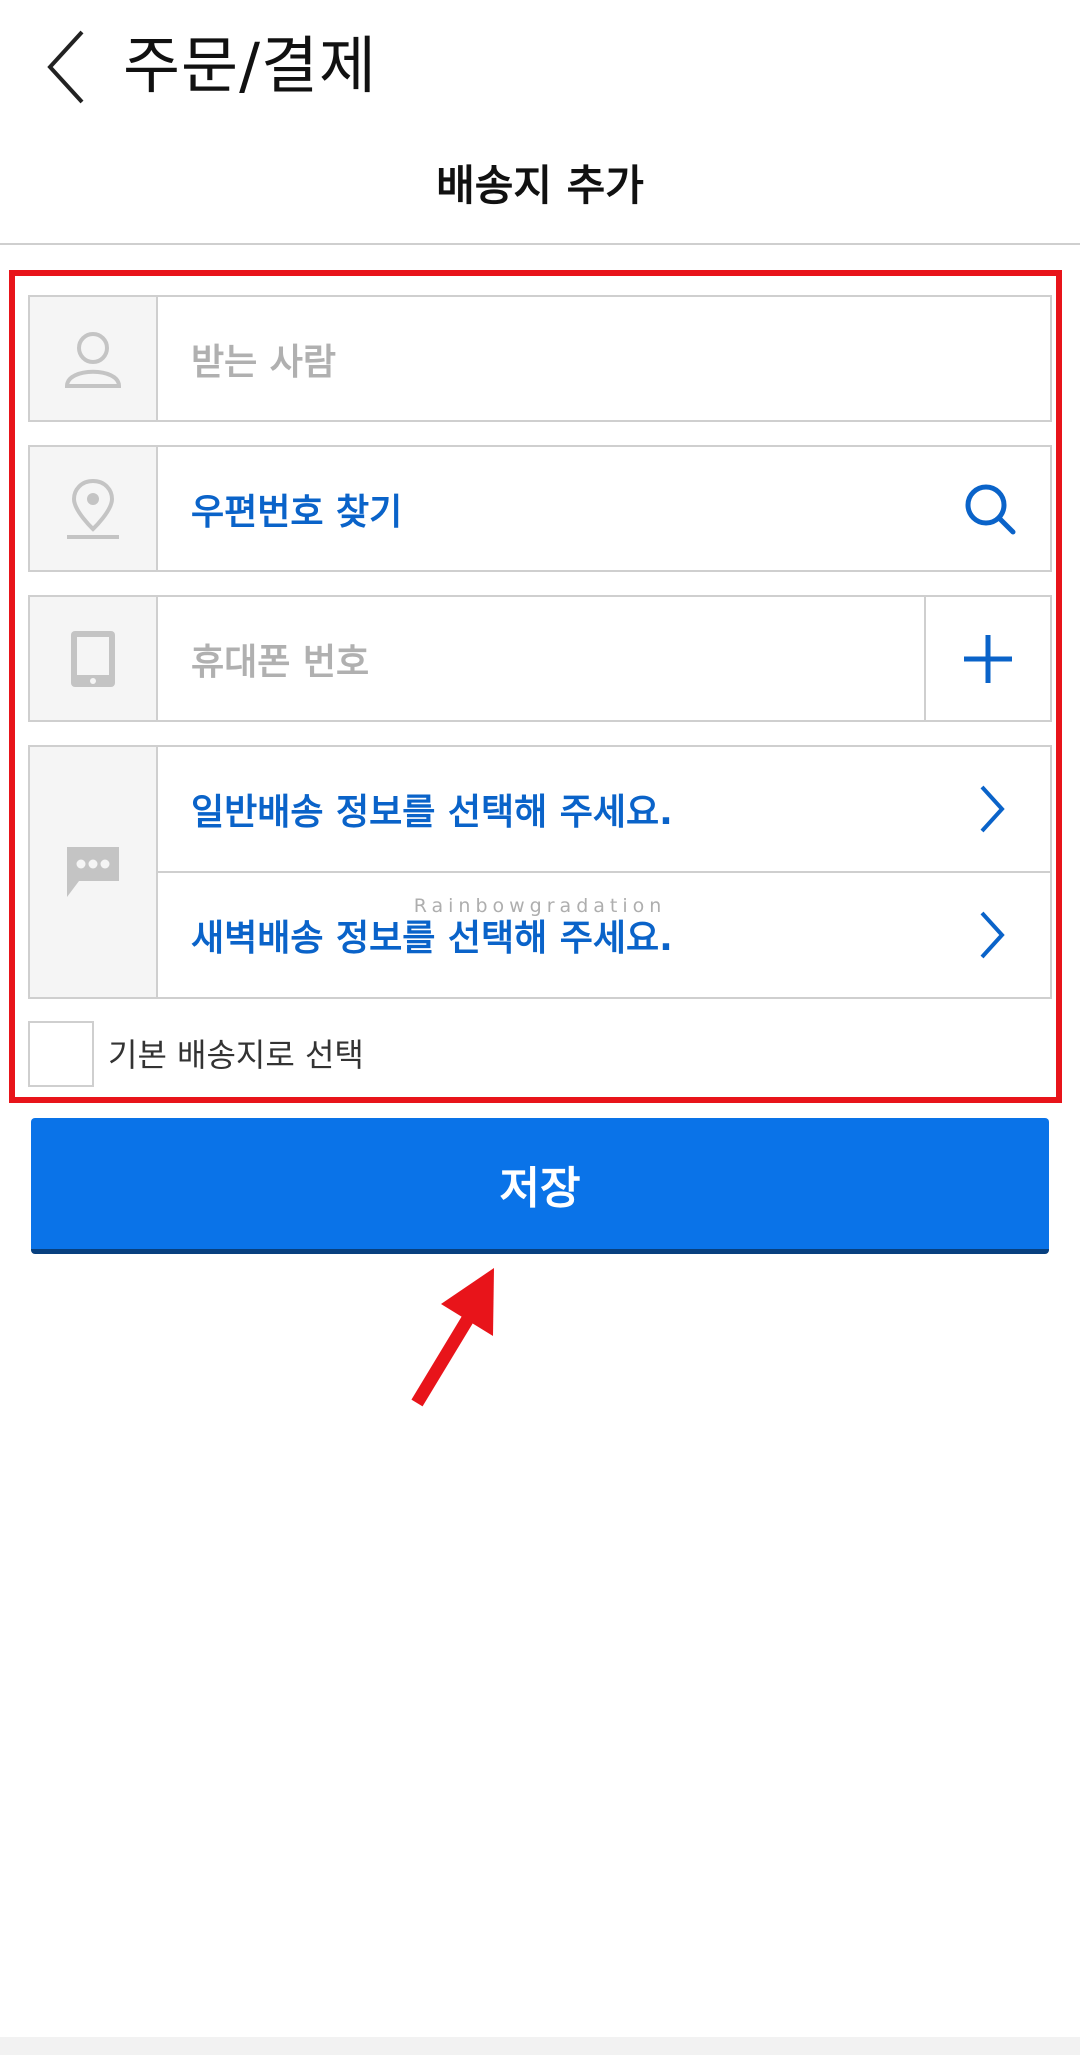  What do you see at coordinates (540, 244) in the screenshot?
I see `header-divider` at bounding box center [540, 244].